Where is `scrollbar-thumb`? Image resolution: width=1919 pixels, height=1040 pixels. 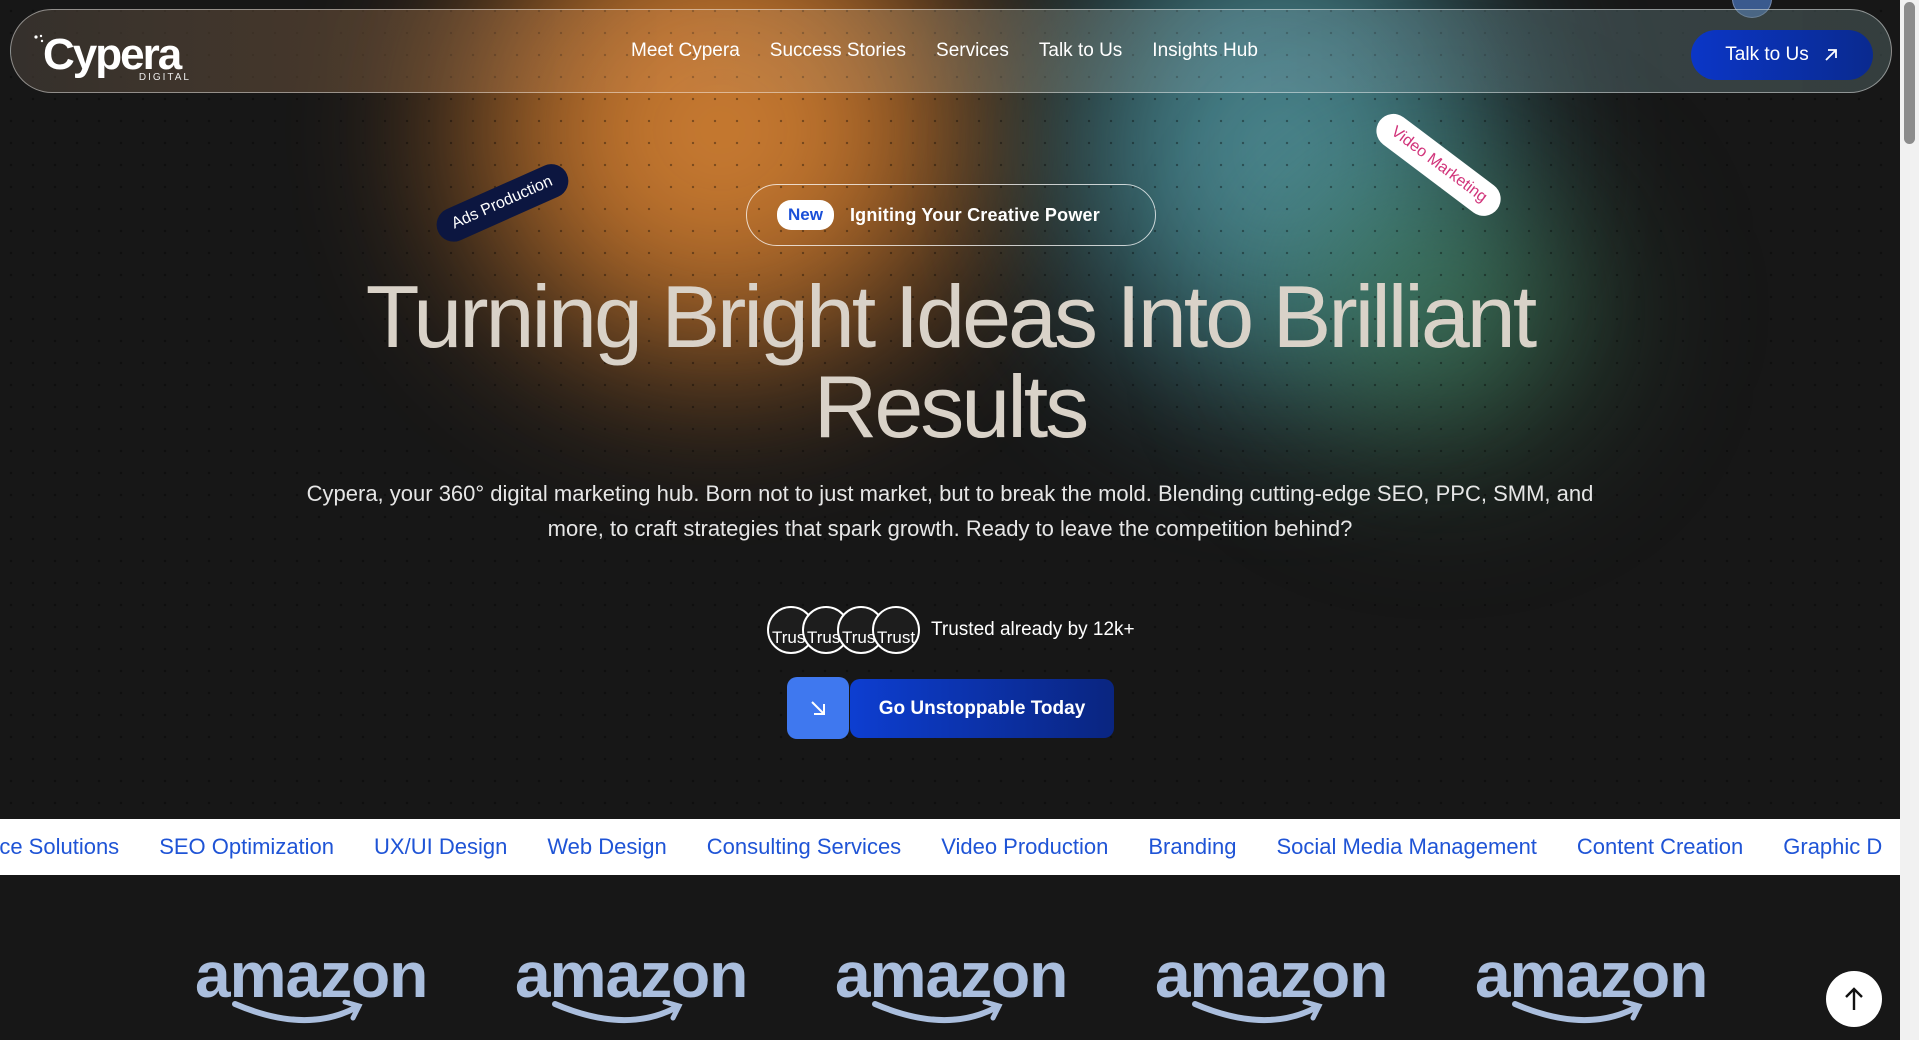
scrollbar-thumb is located at coordinates (1909, 73).